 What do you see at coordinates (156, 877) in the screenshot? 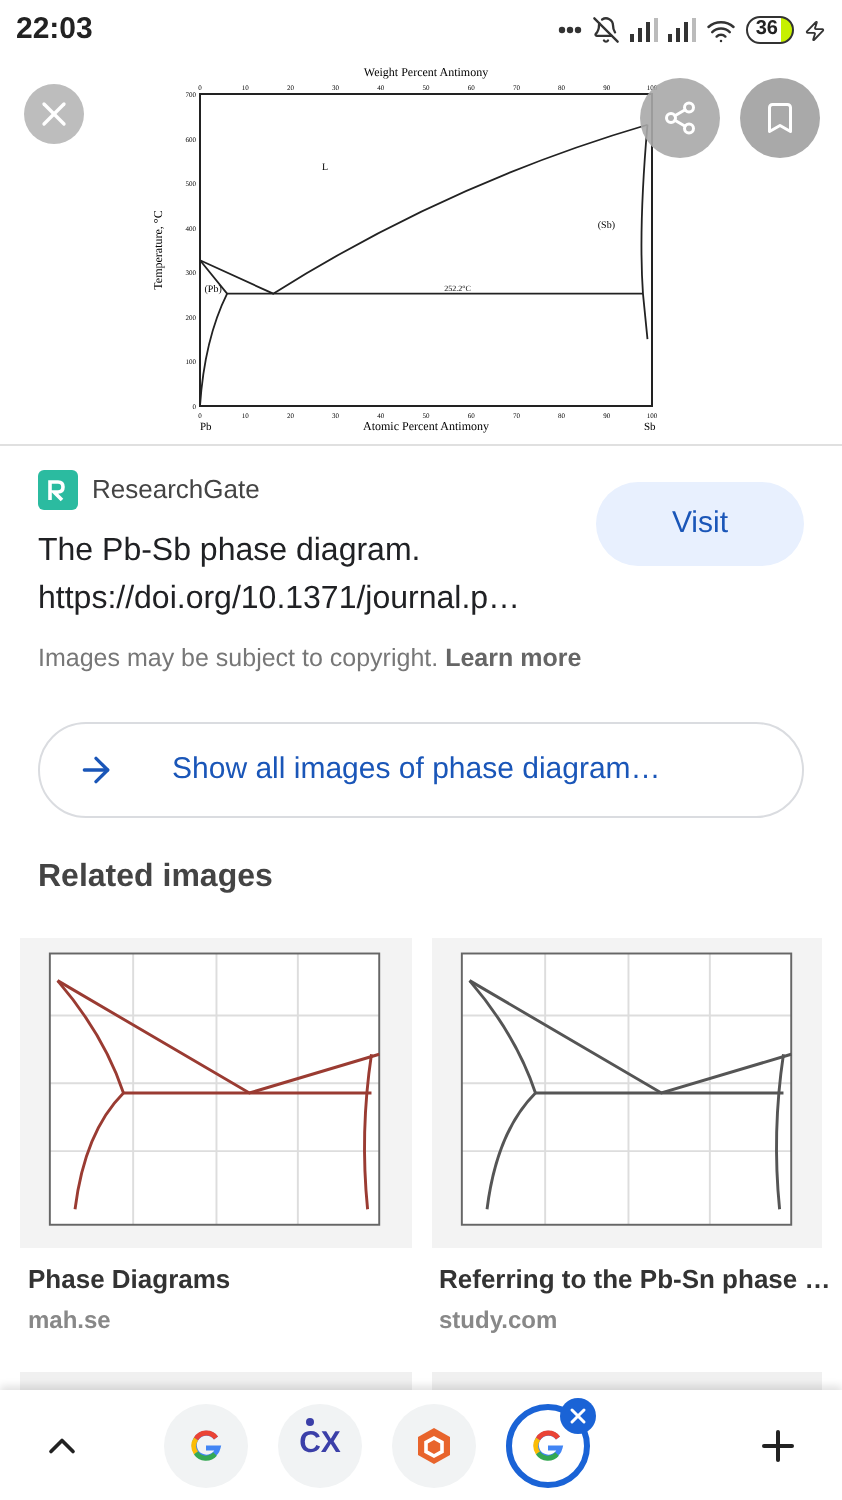
I see `section-heading: Related images` at bounding box center [156, 877].